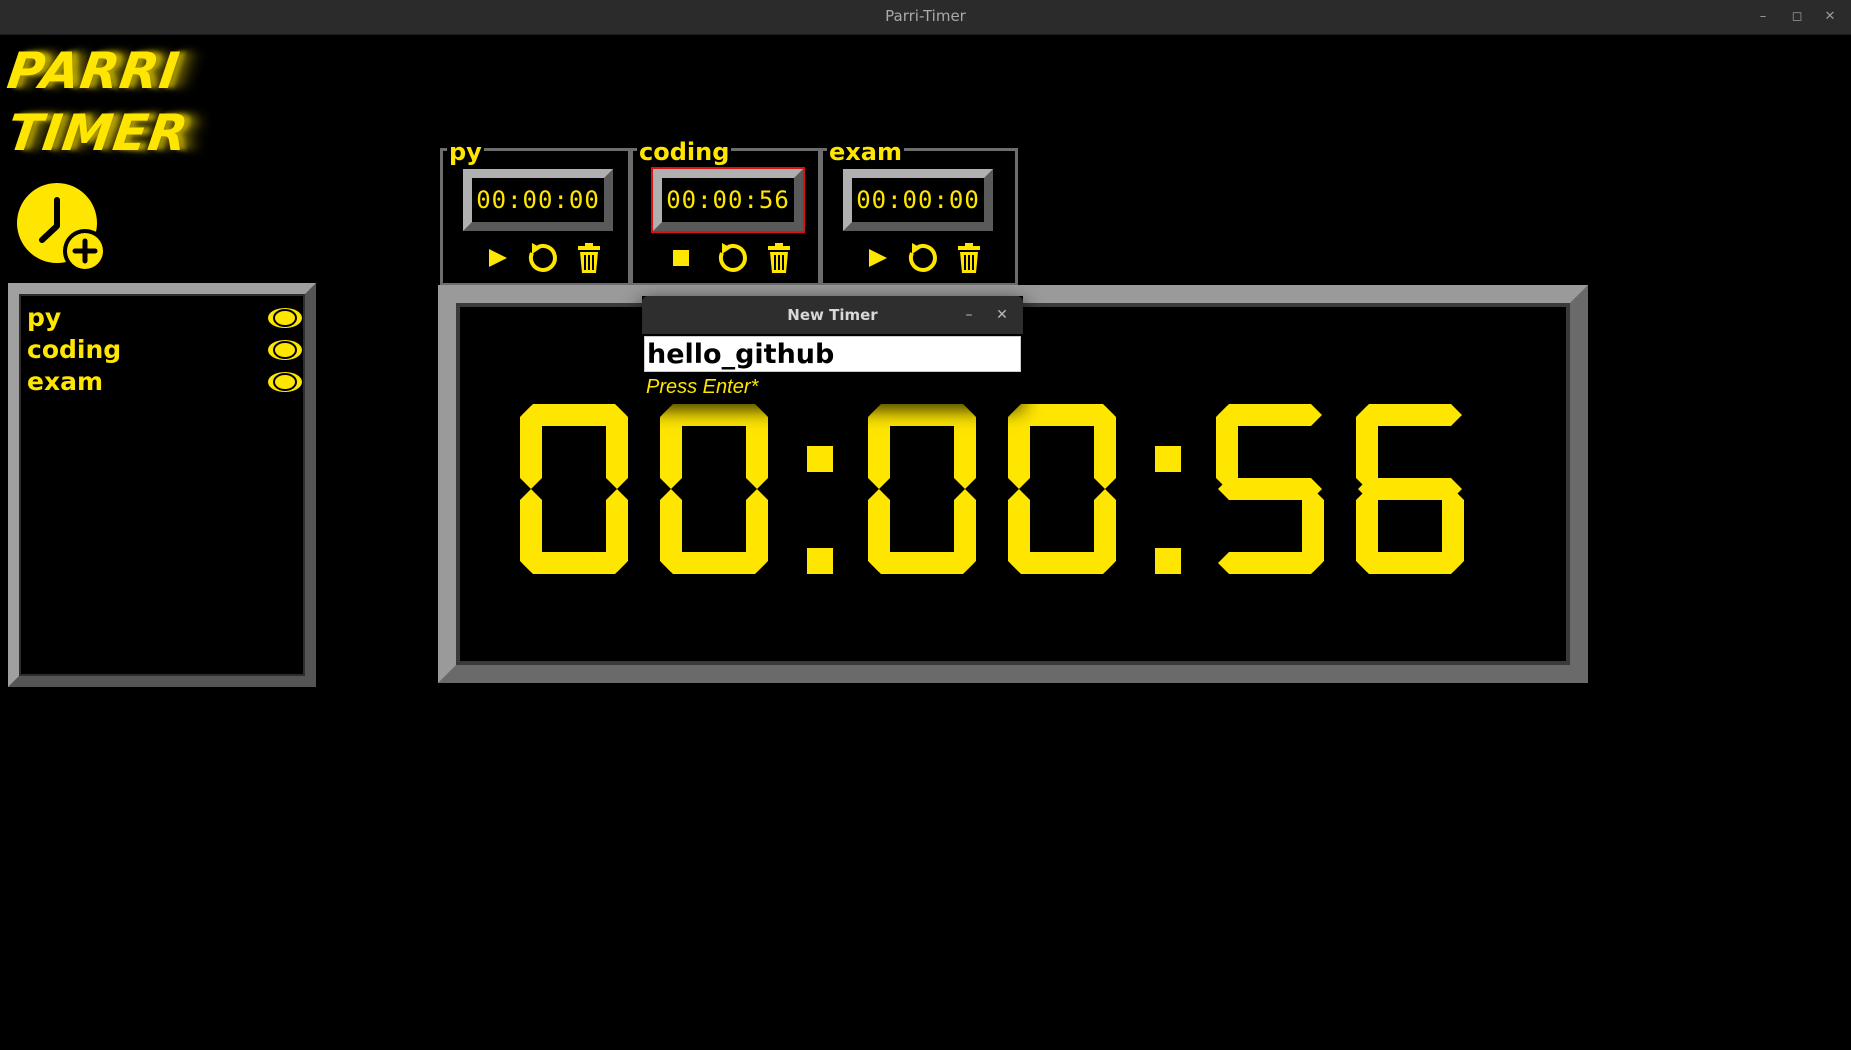 This screenshot has width=1851, height=1050. I want to click on timer-time: 00:00:56, so click(728, 200).